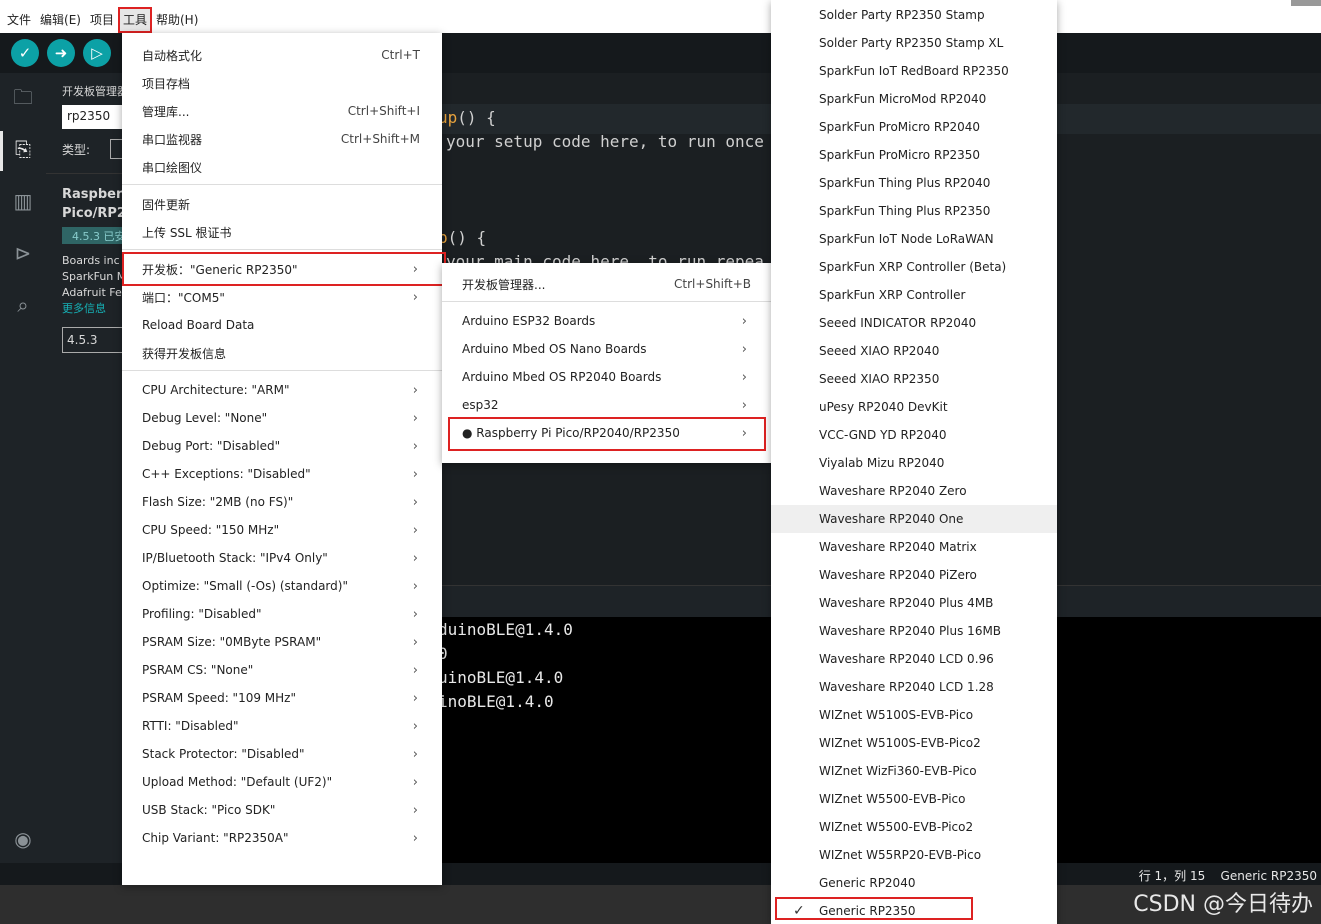  What do you see at coordinates (914, 547) in the screenshot?
I see `board-item: Waveshare RP2040 Matrix` at bounding box center [914, 547].